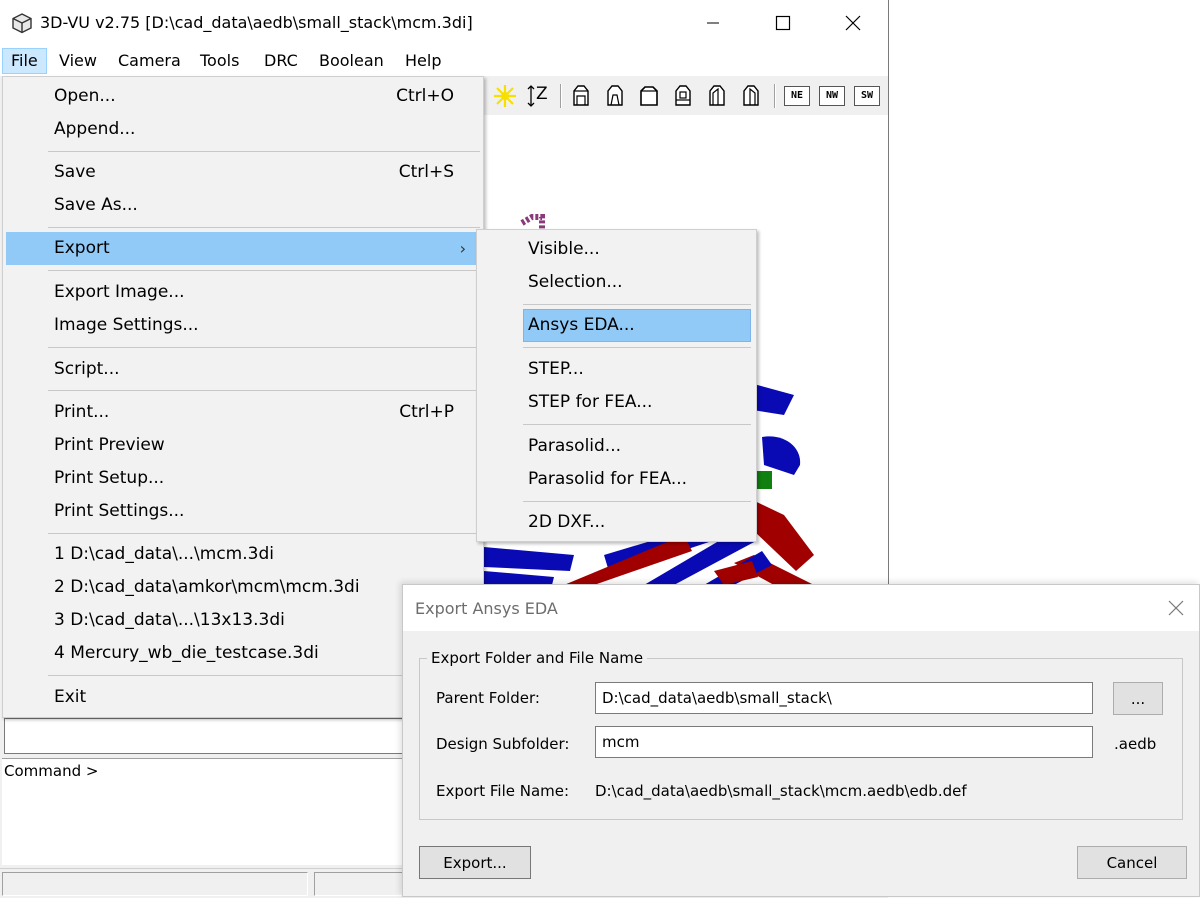 The height and width of the screenshot is (898, 1200). Describe the element at coordinates (486, 608) in the screenshot. I see `dialog-title: Export Ansys EDA` at that location.